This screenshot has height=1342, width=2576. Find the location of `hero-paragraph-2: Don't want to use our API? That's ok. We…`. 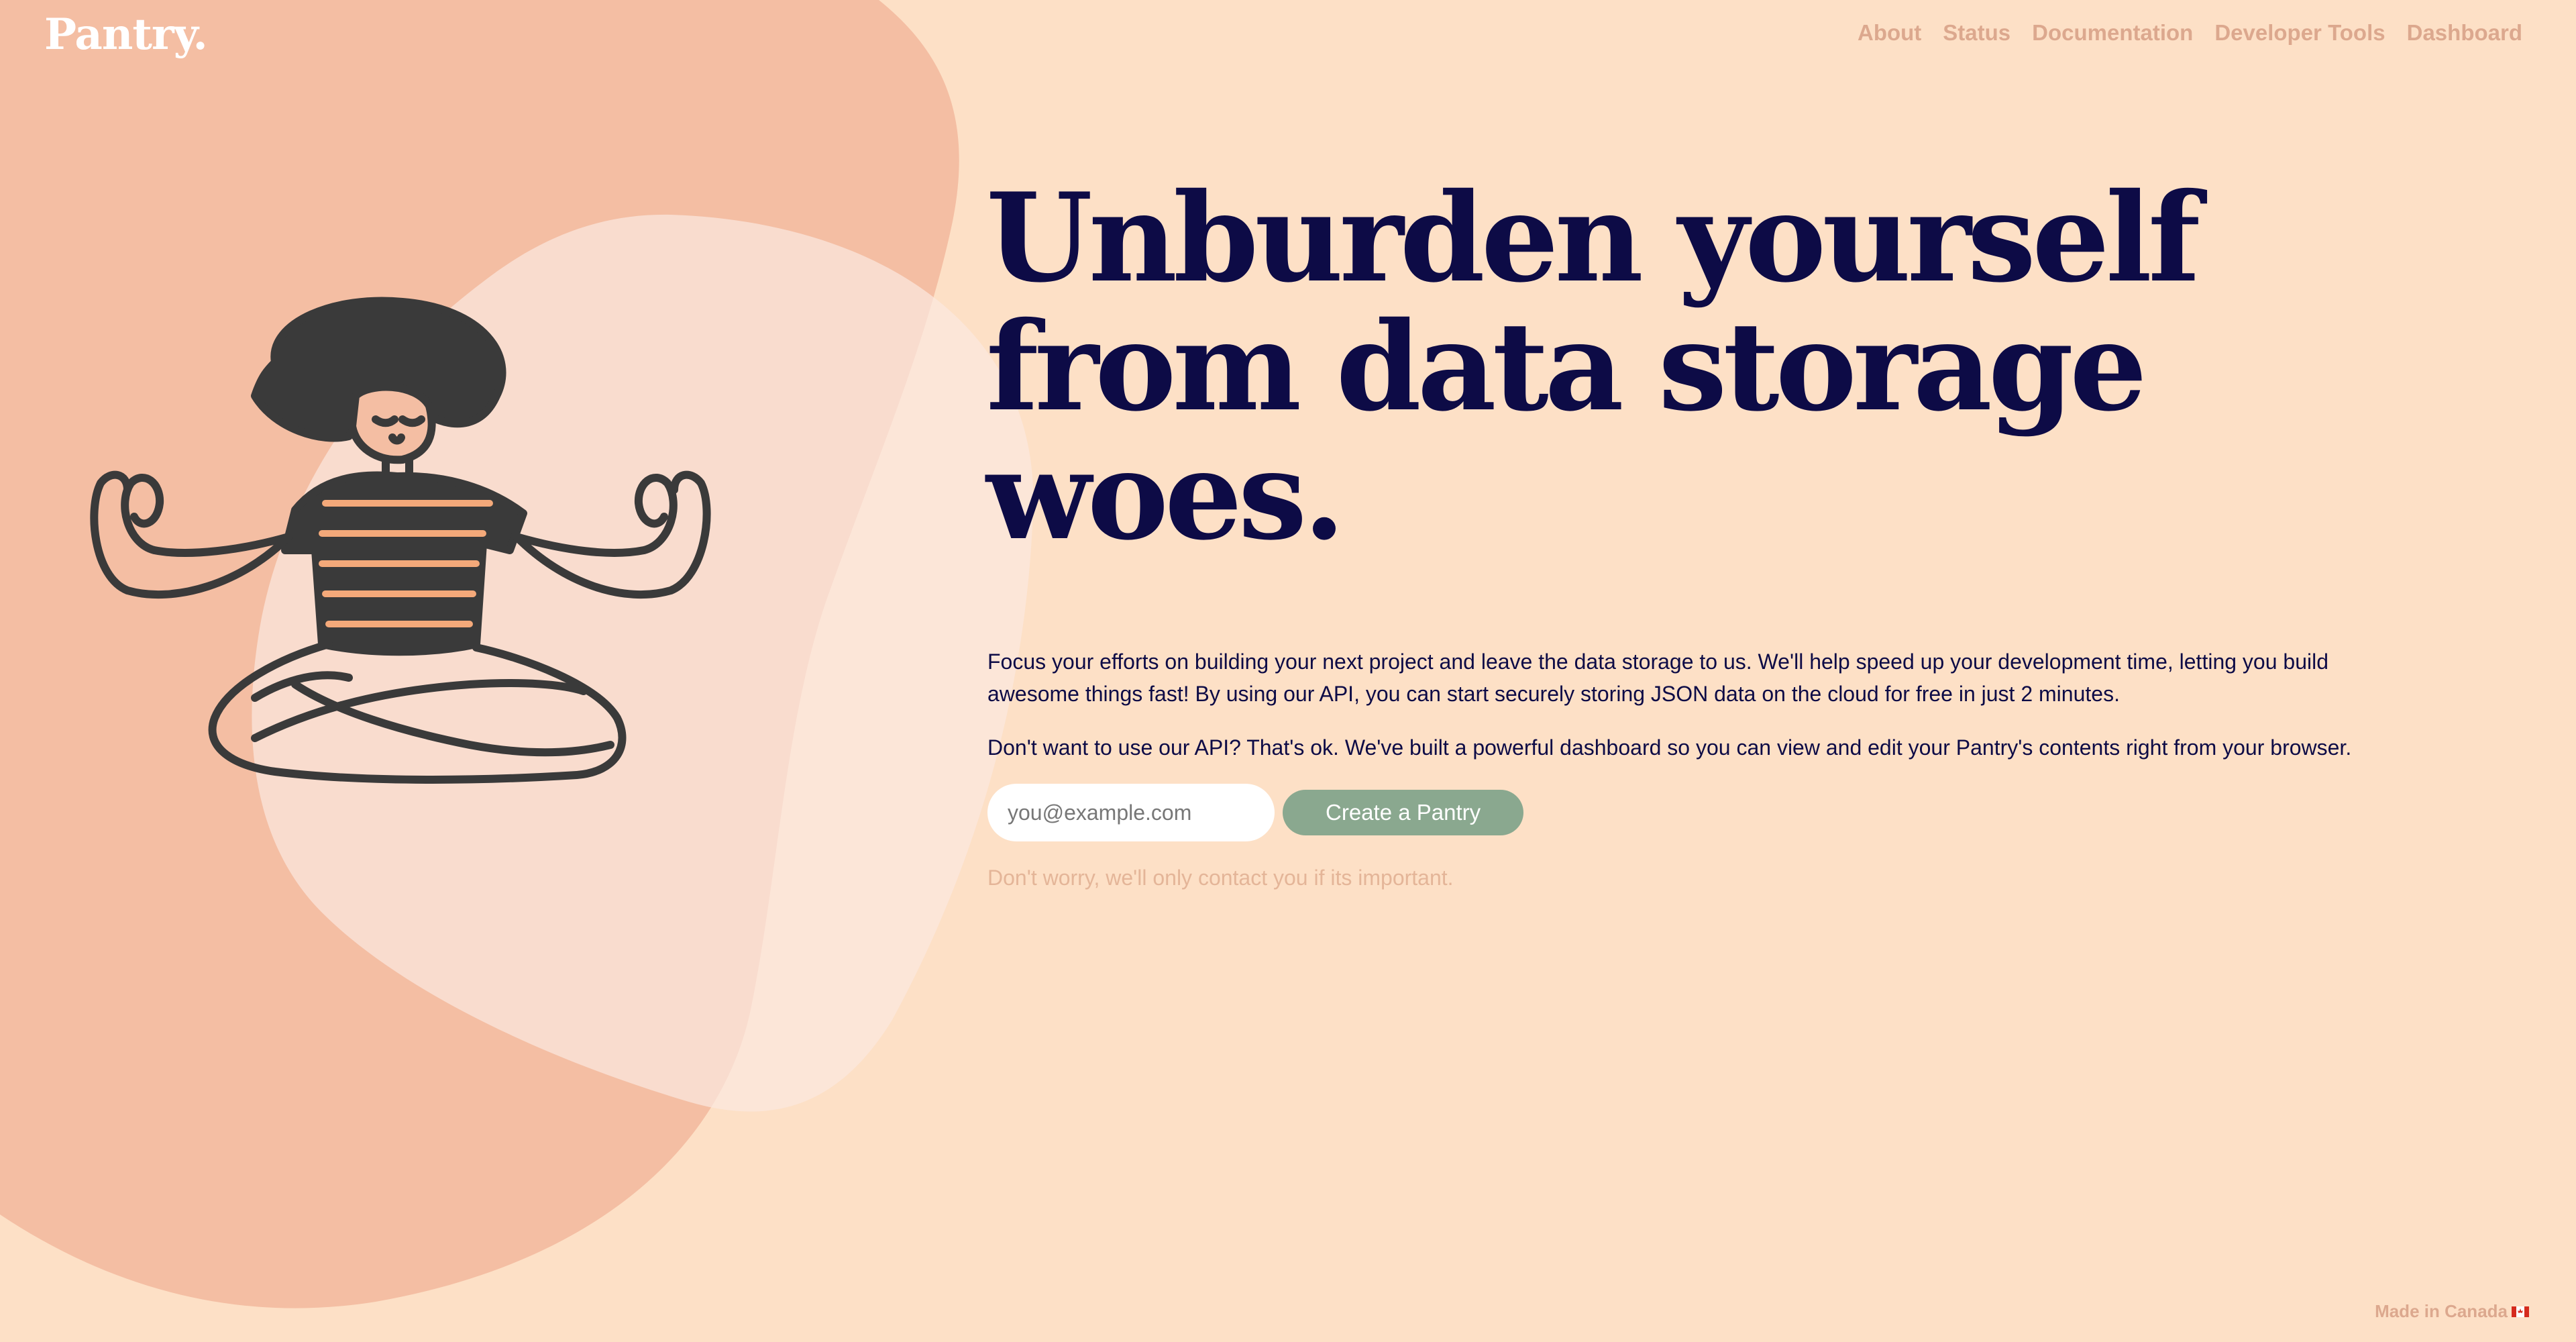

hero-paragraph-2: Don't want to use our API? That's ok. We… is located at coordinates (1669, 747).